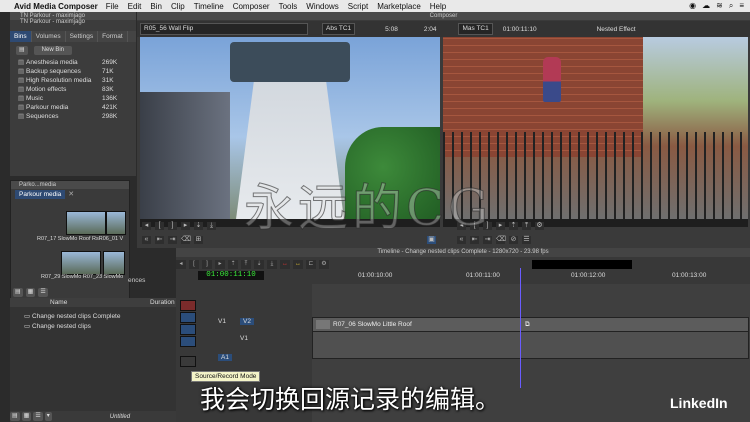  What do you see at coordinates (58, 302) in the screenshot?
I see `col-name: Name` at bounding box center [58, 302].